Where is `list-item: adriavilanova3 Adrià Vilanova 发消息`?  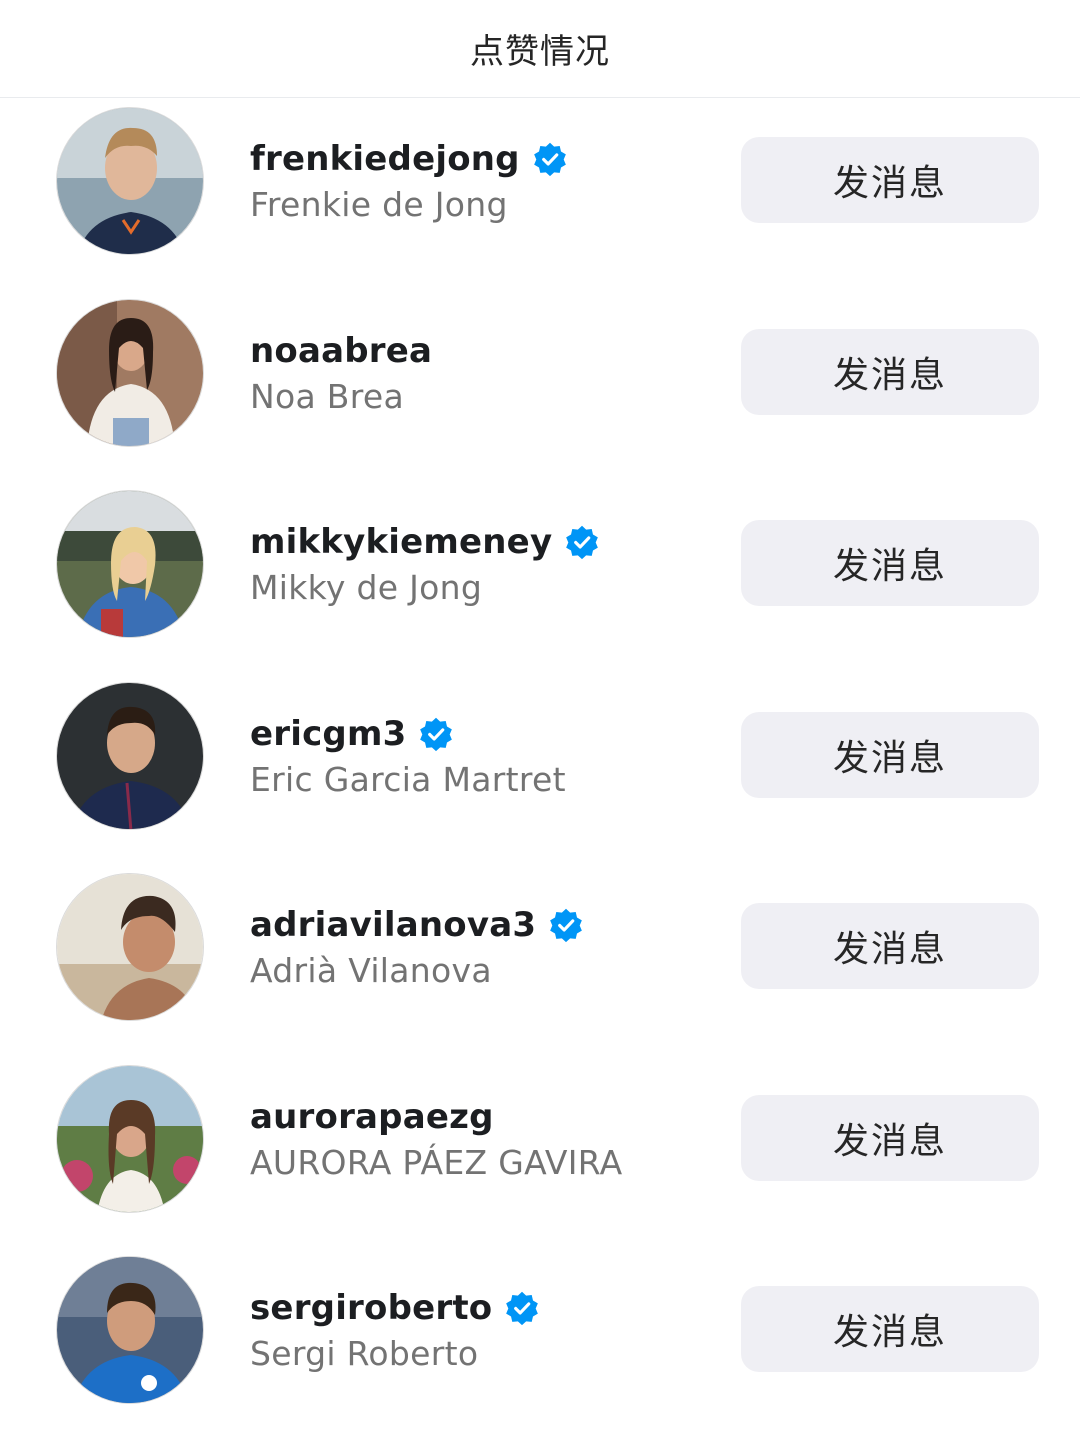 list-item: adriavilanova3 Adrià Vilanova 发消息 is located at coordinates (540, 969).